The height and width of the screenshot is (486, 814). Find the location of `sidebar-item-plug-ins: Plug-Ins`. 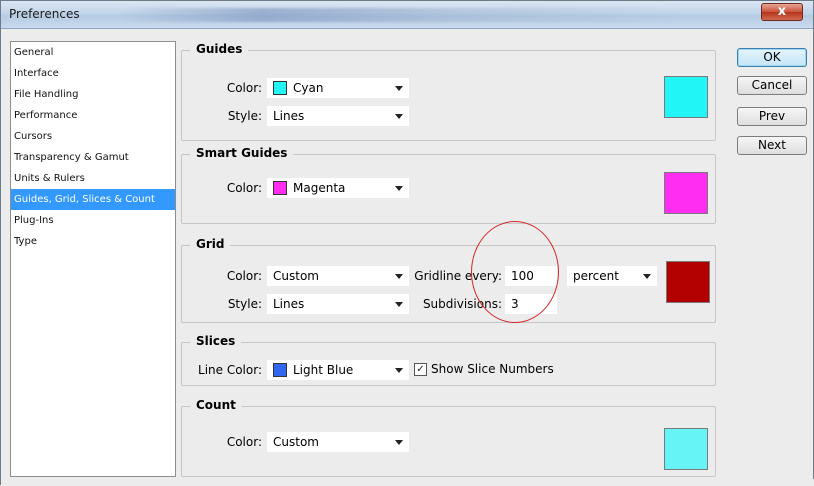

sidebar-item-plug-ins: Plug-Ins is located at coordinates (93, 220).